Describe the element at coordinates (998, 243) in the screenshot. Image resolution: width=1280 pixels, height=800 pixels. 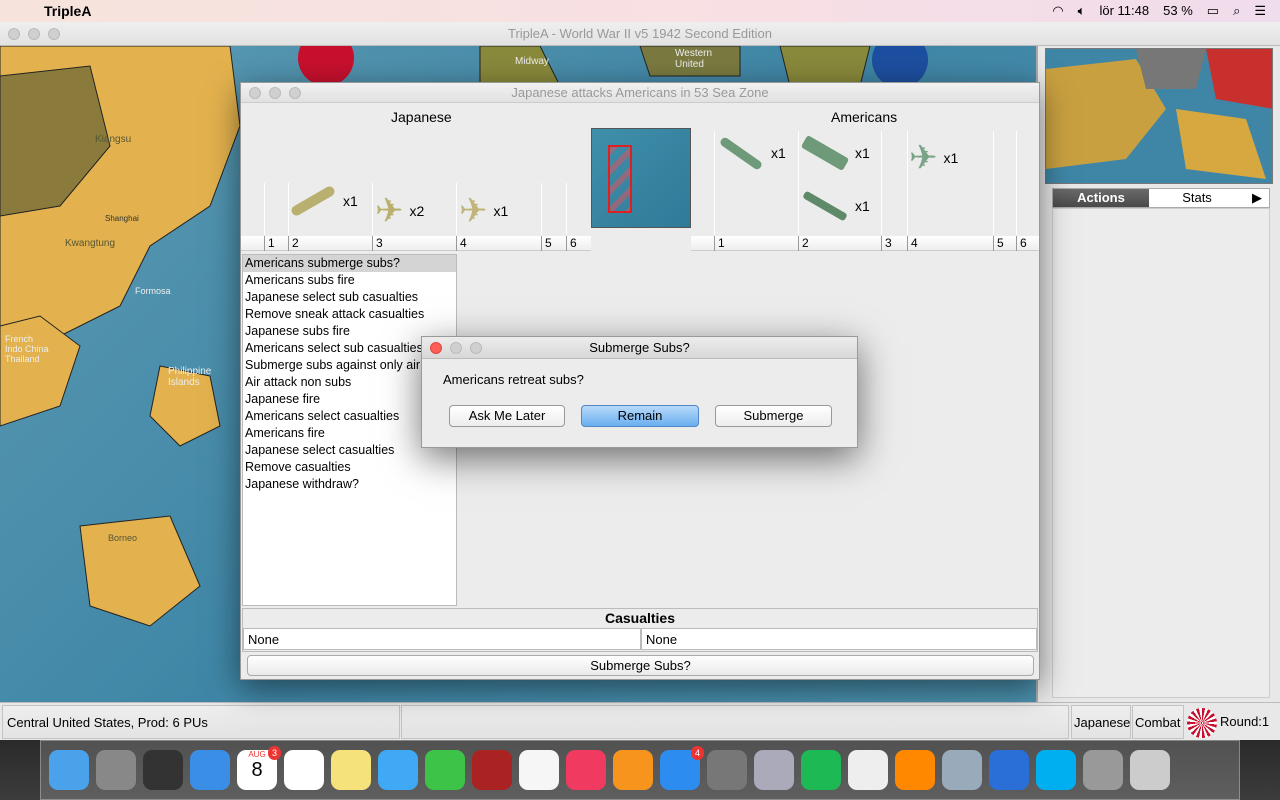
I see `column-label: 5` at that location.